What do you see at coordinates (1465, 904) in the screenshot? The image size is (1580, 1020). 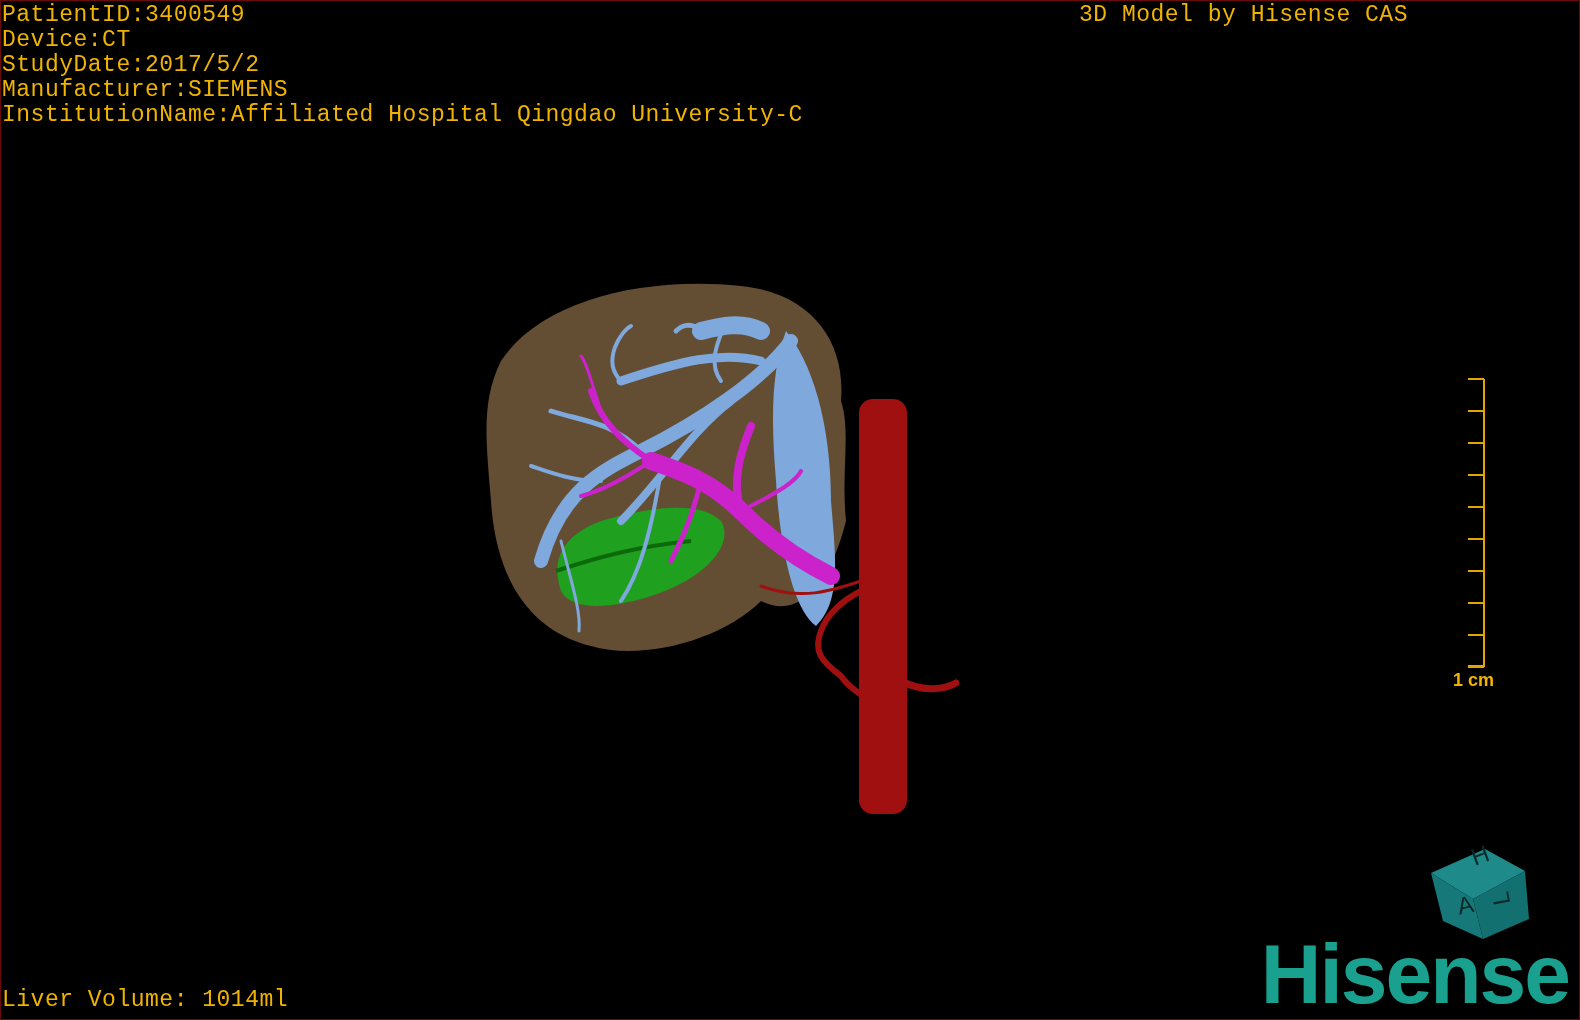 I see `cube-face-letter: A` at bounding box center [1465, 904].